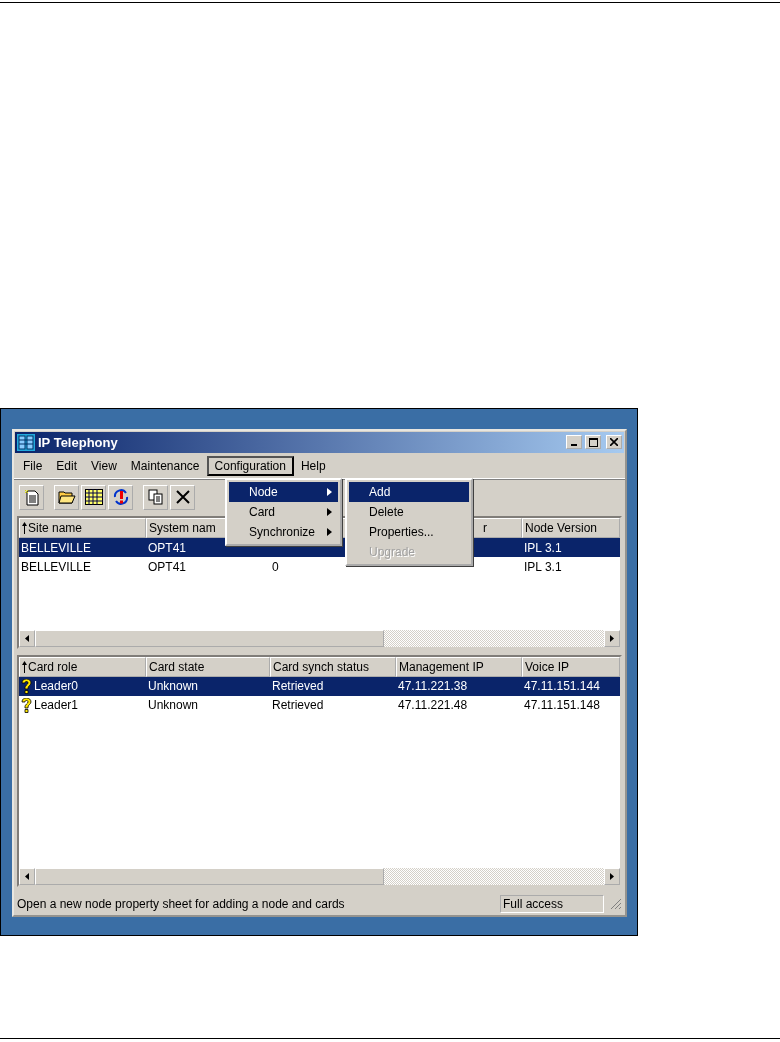 The width and height of the screenshot is (780, 1042). Describe the element at coordinates (165, 465) in the screenshot. I see `menu-item: Maintenance` at that location.